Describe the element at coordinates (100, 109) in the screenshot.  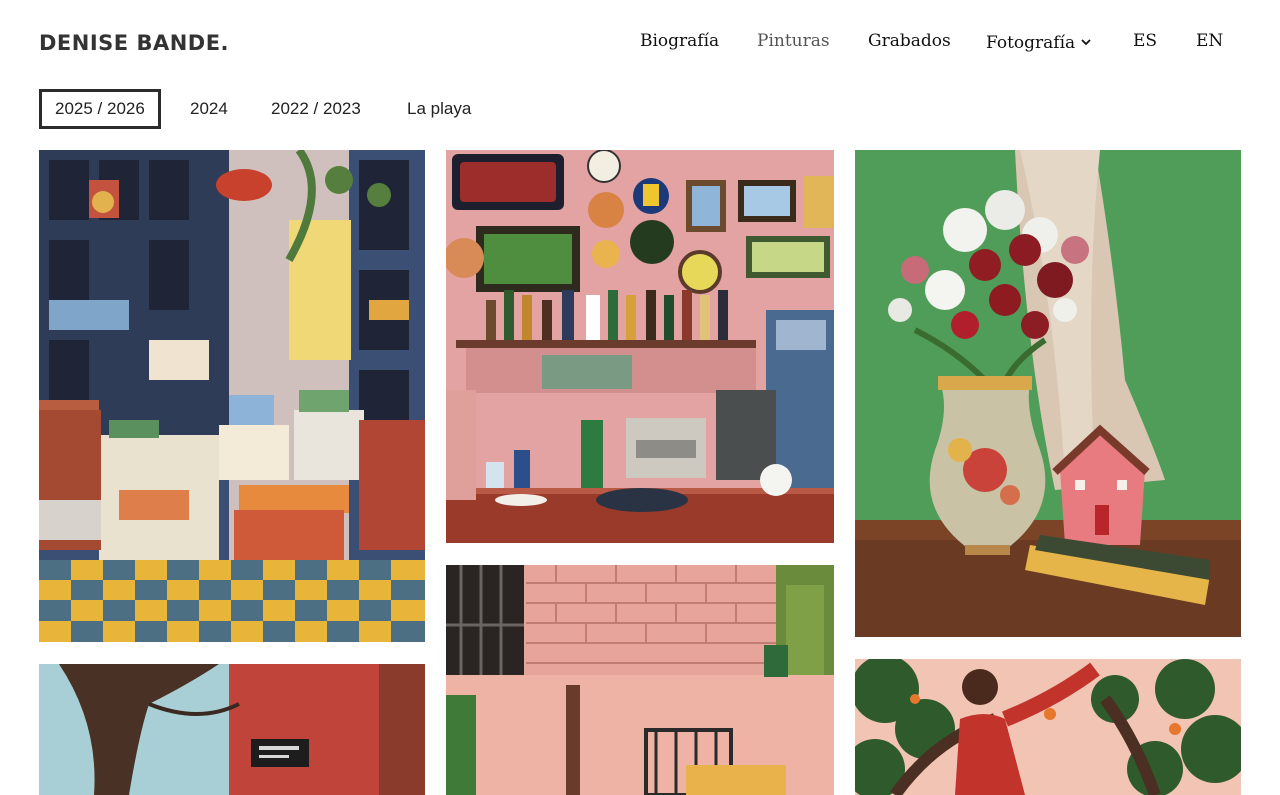
I see `tab-2025-2026: 2025 / 2026` at that location.